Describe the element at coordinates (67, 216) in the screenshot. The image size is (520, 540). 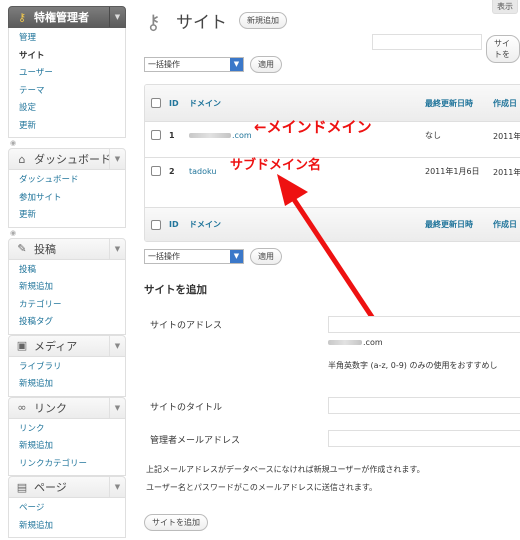
I see `sidebar-item-dashboard-updates: 更新` at that location.